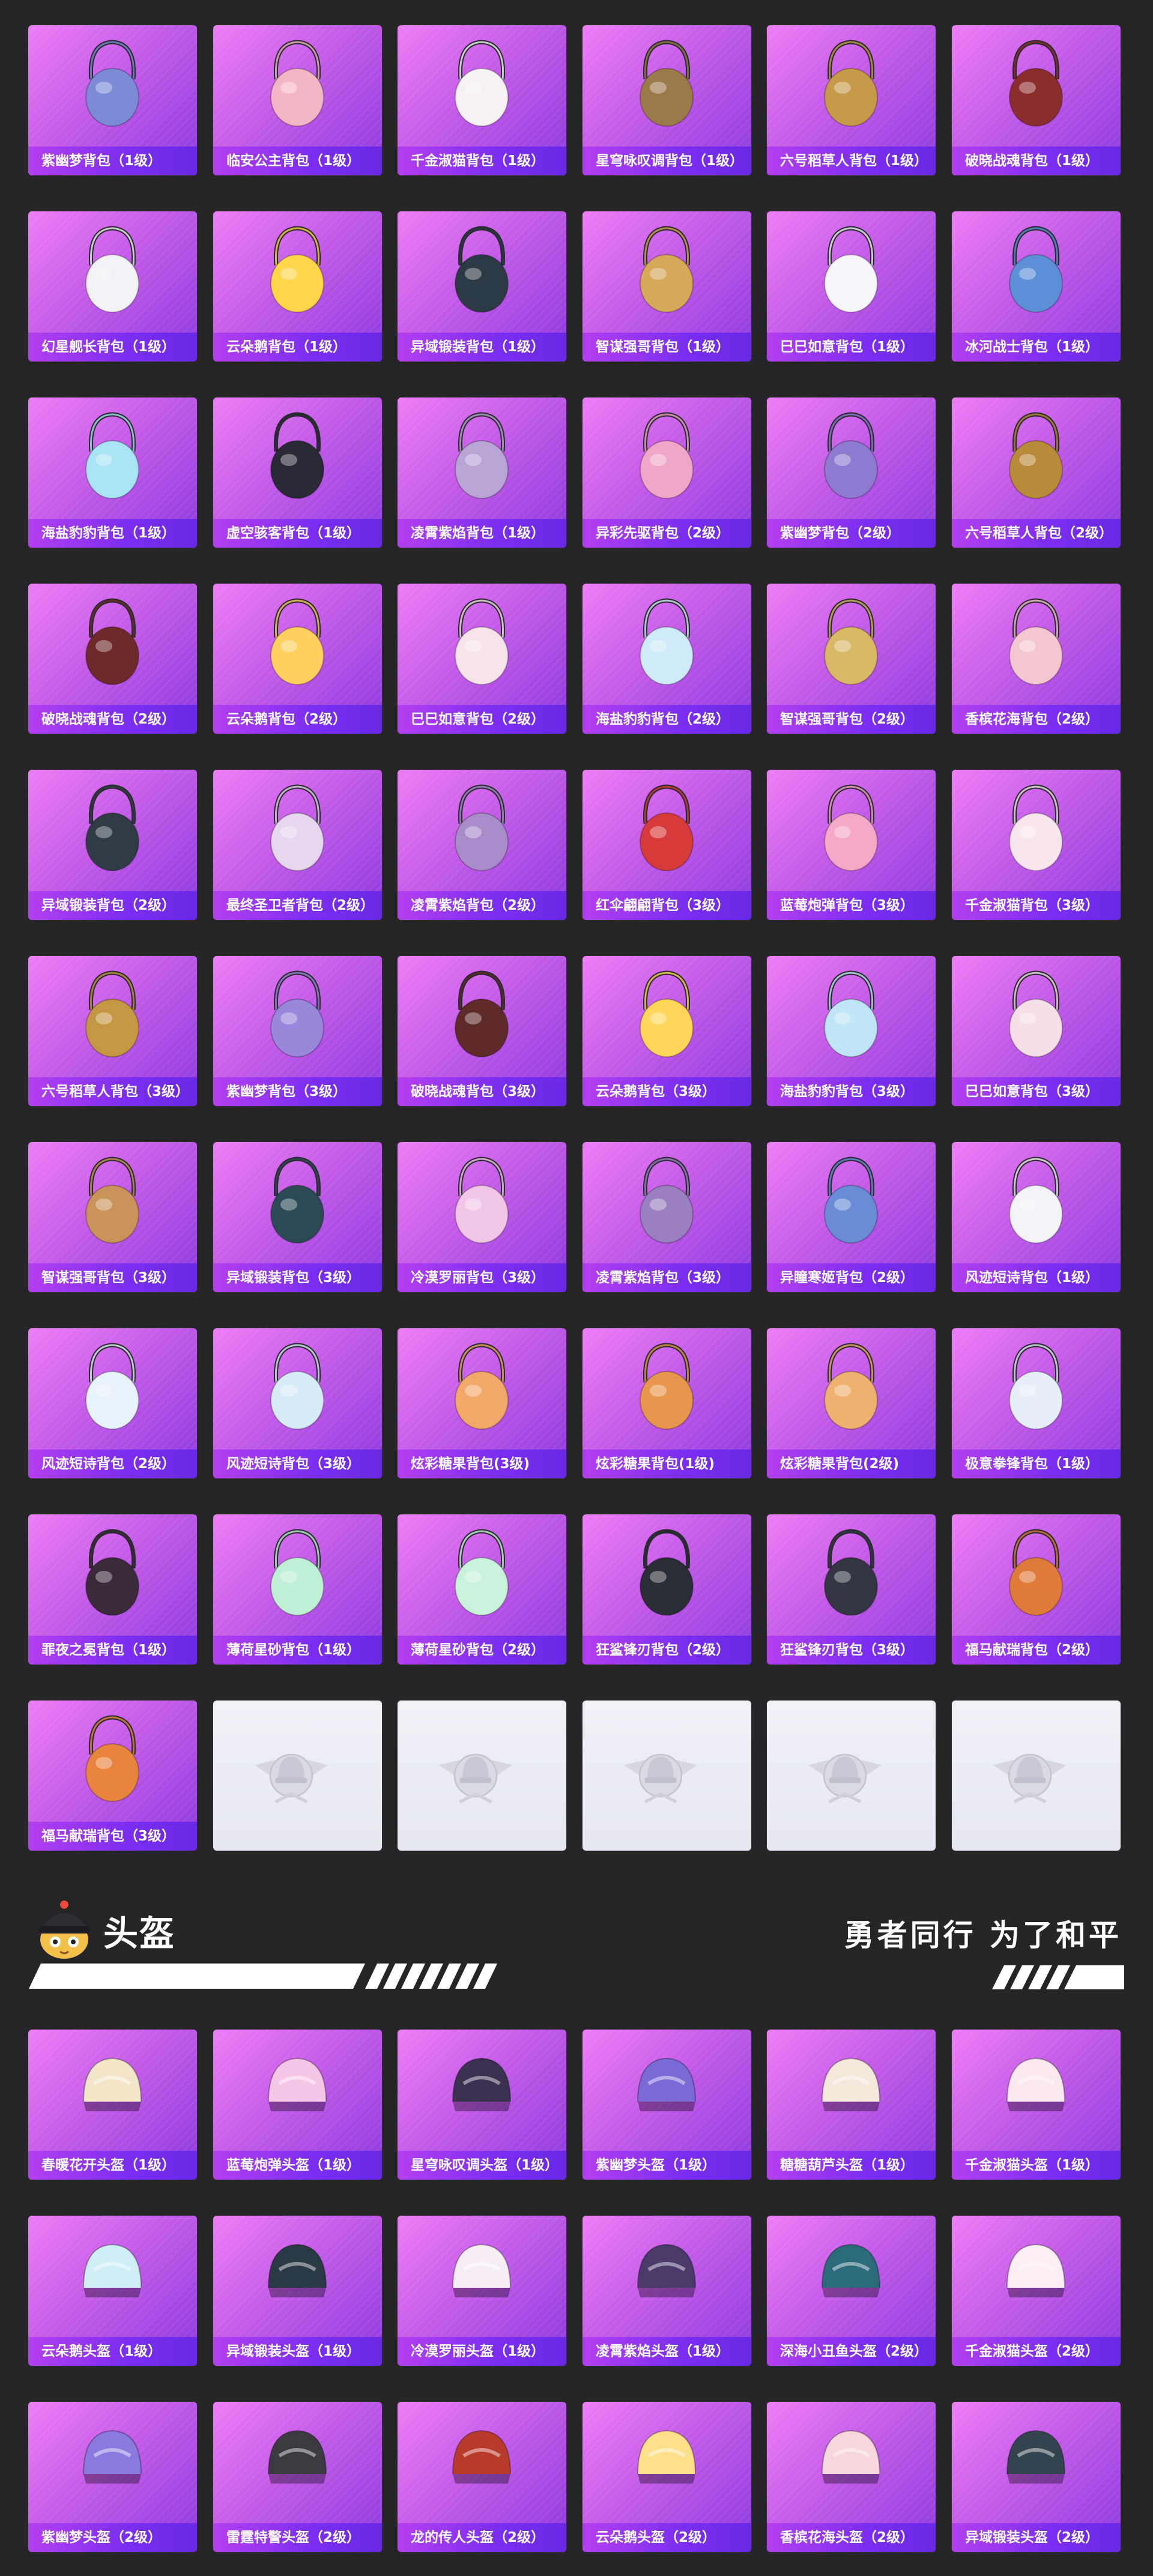  Describe the element at coordinates (851, 100) in the screenshot. I see `backpack-card: 六号稻草人背包（1级）` at that location.